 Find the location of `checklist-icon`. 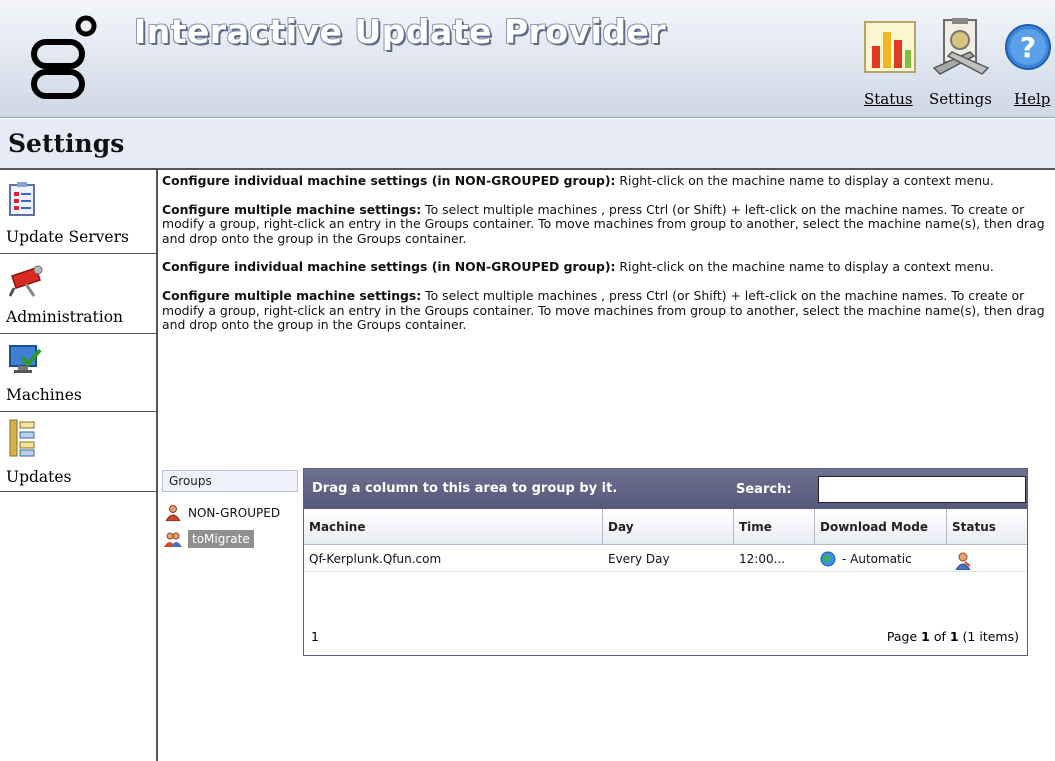

checklist-icon is located at coordinates (22, 199).